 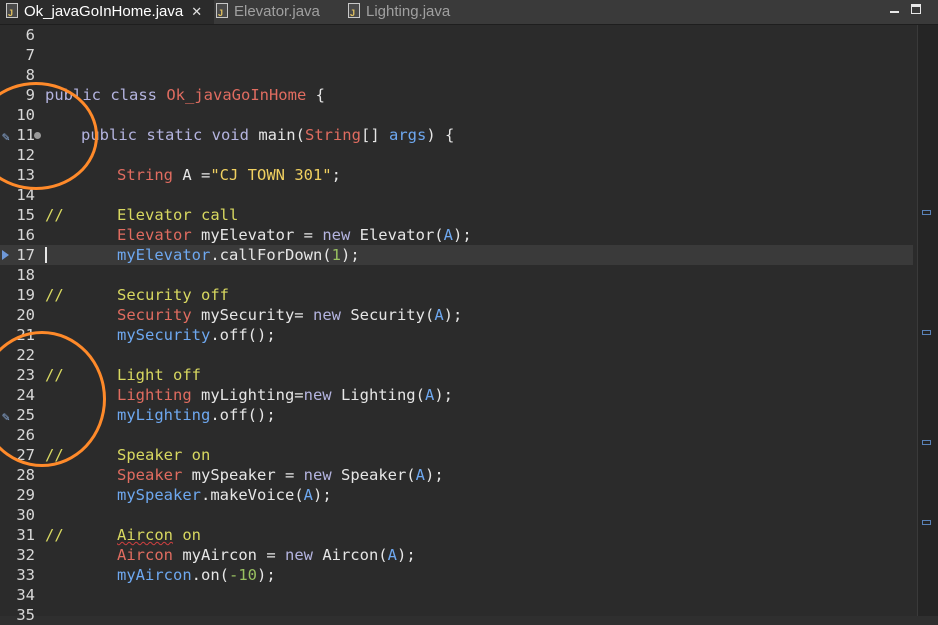 What do you see at coordinates (927, 320) in the screenshot?
I see `overview-ruler` at bounding box center [927, 320].